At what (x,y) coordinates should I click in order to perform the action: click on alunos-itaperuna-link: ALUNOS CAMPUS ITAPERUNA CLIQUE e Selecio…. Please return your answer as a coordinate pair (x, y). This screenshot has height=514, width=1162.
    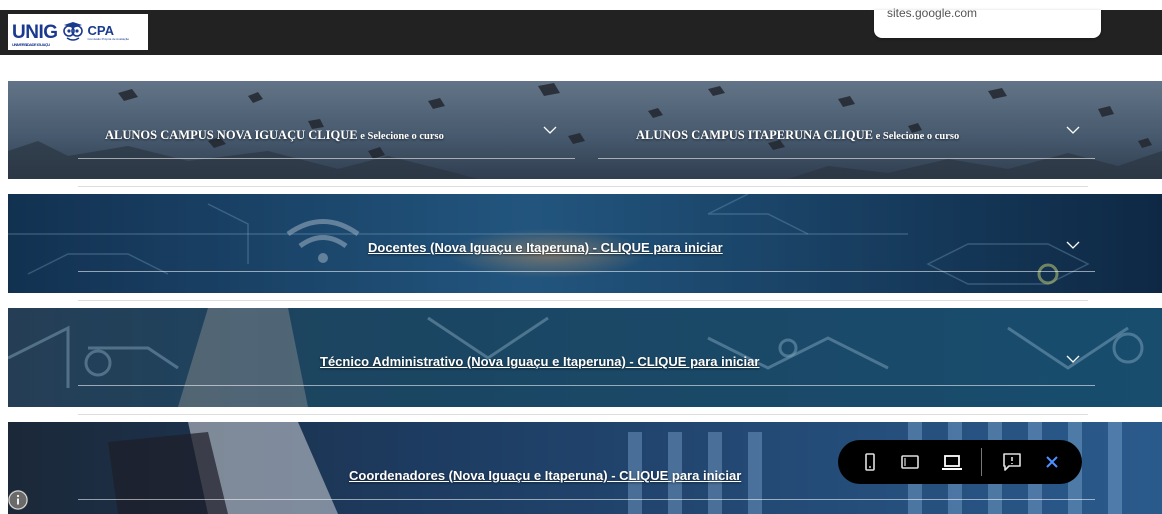
    Looking at the image, I should click on (797, 135).